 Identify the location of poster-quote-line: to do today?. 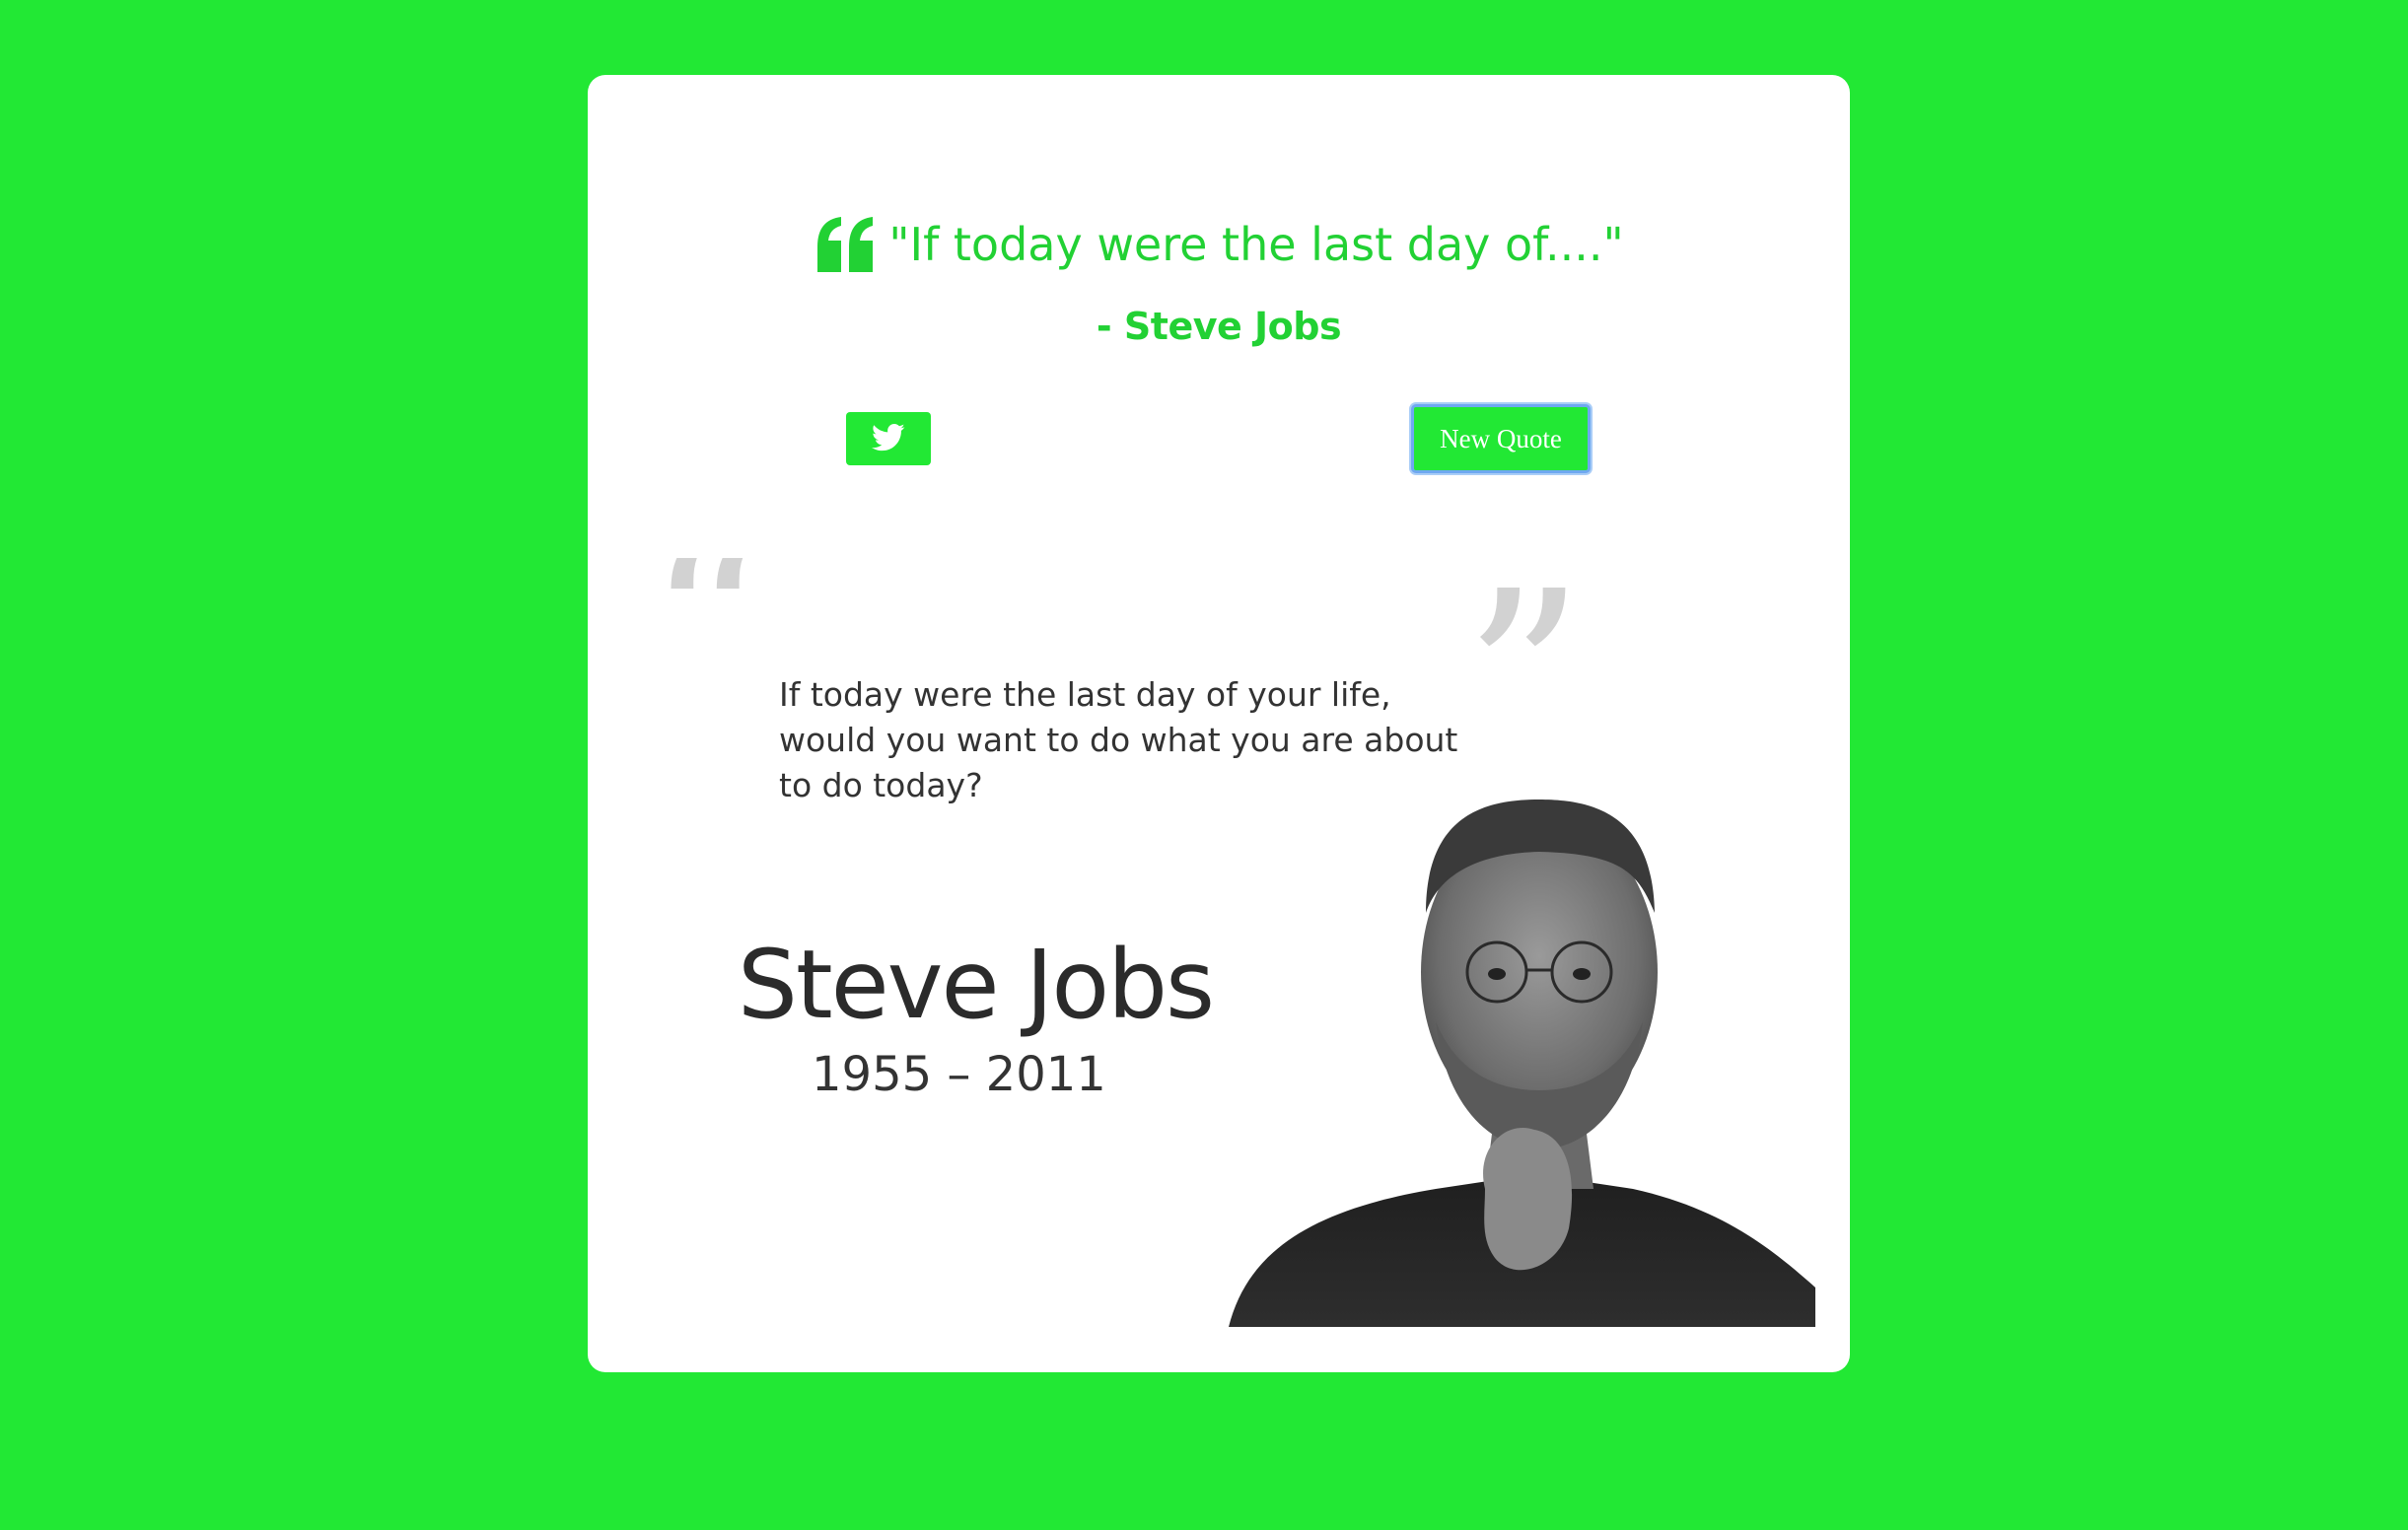
(881, 785).